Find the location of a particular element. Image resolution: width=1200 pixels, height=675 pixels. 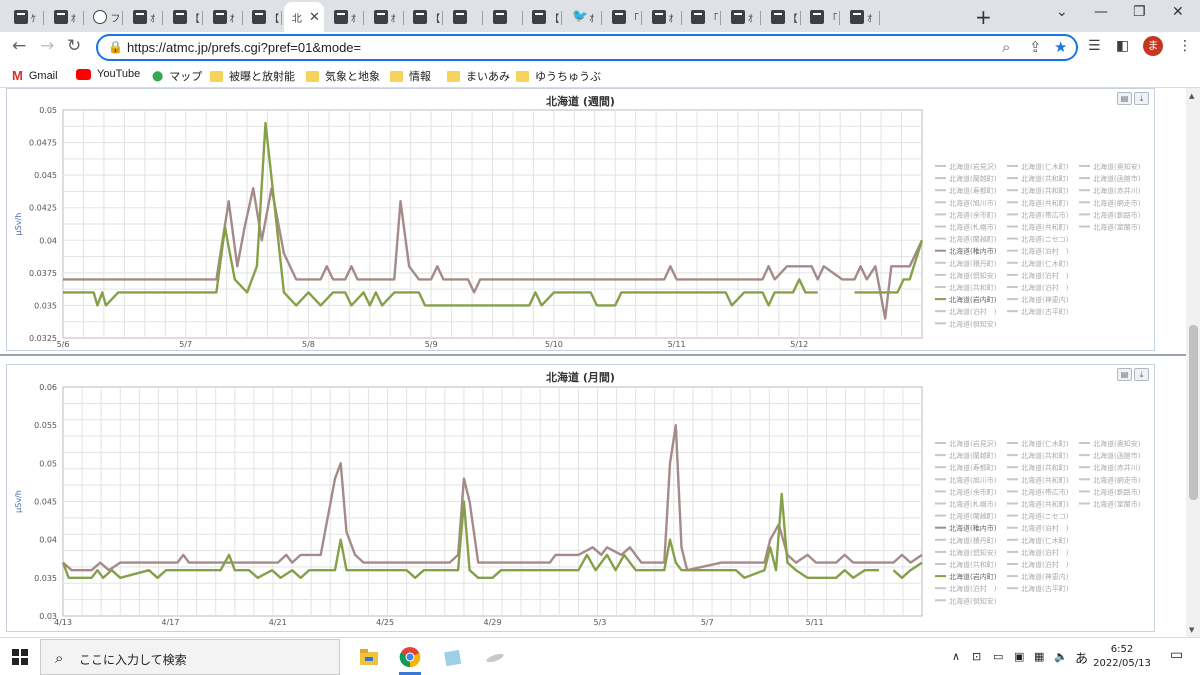

people-icon: ⊡ is located at coordinates (976, 656).